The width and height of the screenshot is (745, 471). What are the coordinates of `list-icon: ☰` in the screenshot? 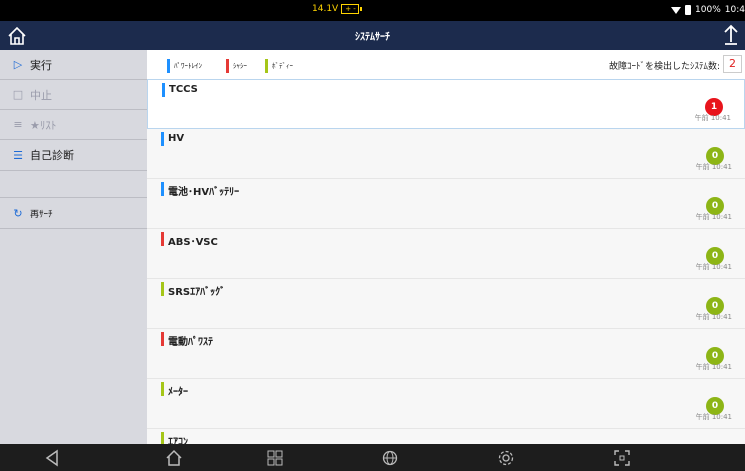 It's located at (18, 155).